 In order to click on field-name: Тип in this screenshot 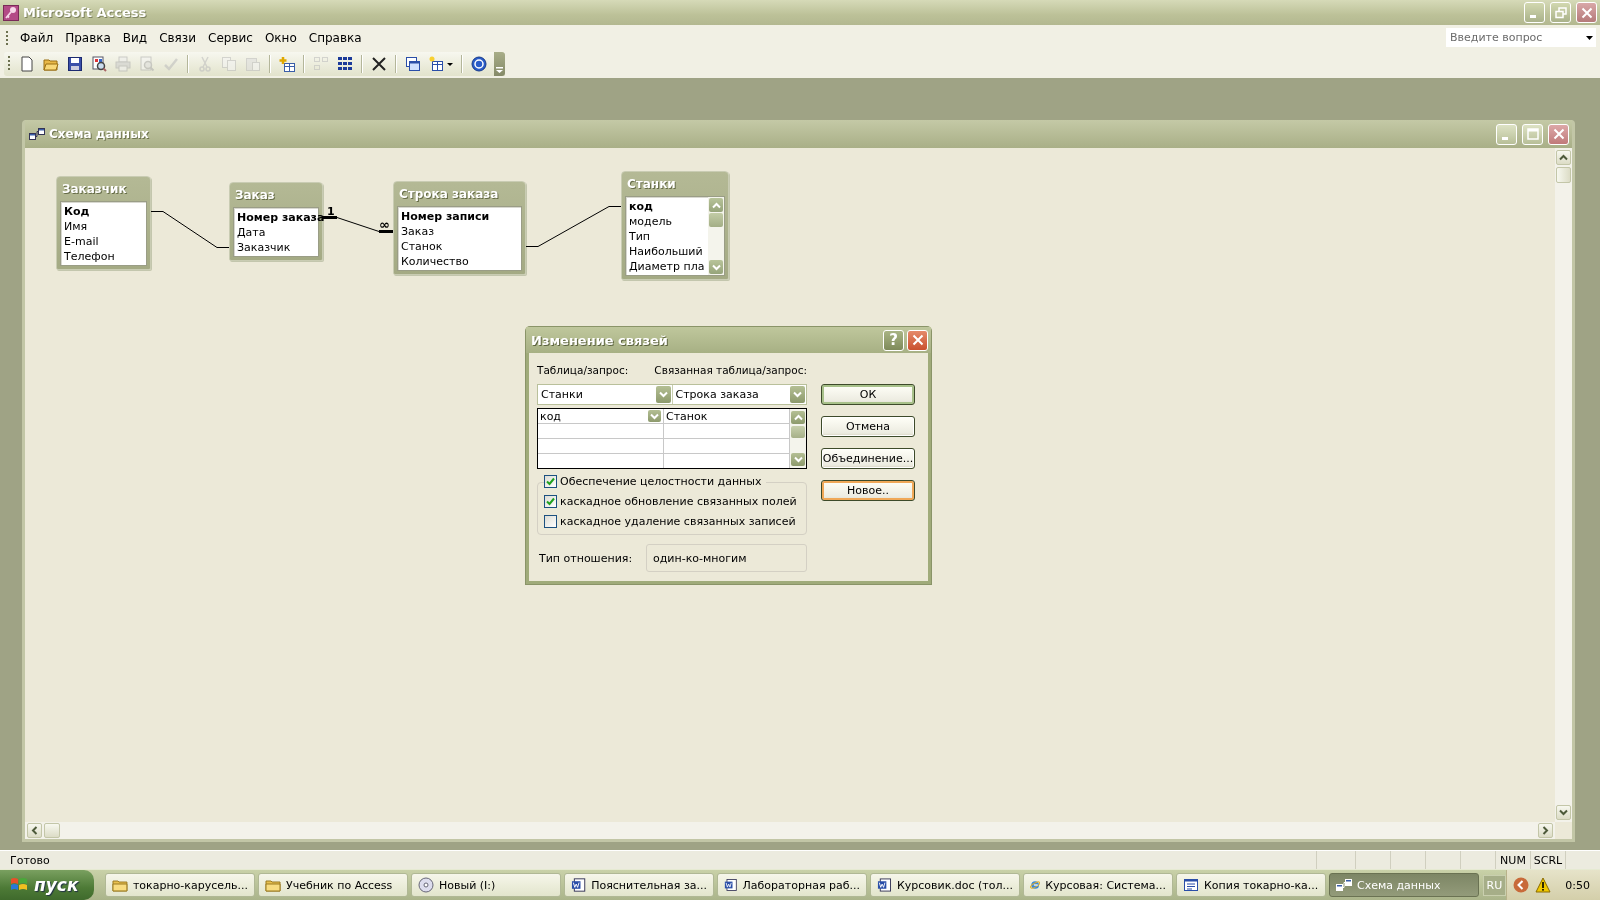, I will do `click(640, 236)`.